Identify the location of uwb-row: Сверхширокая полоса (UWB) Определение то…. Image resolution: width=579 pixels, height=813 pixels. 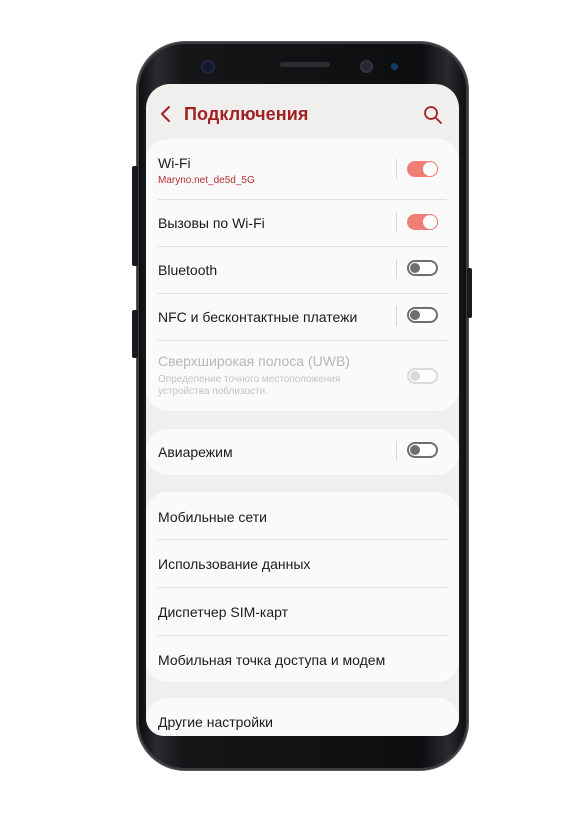
(302, 375).